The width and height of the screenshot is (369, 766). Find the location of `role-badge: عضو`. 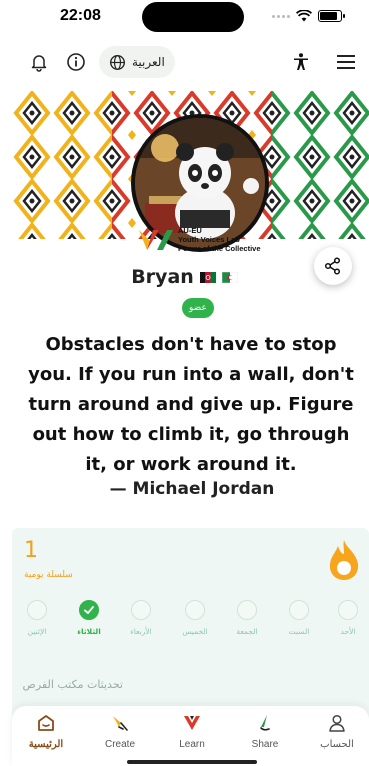

role-badge: عضو is located at coordinates (198, 308).